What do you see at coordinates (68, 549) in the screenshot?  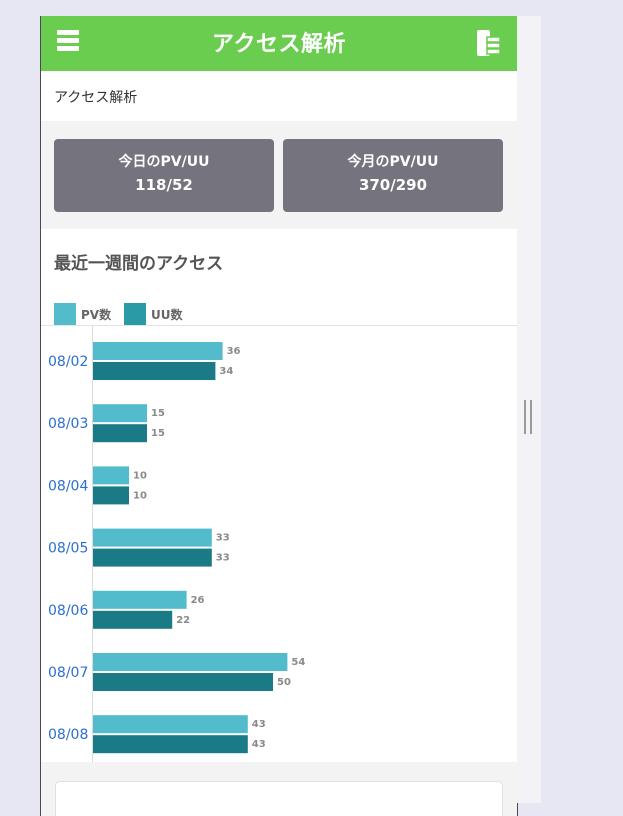 I see `y-tick-label: 08/05` at bounding box center [68, 549].